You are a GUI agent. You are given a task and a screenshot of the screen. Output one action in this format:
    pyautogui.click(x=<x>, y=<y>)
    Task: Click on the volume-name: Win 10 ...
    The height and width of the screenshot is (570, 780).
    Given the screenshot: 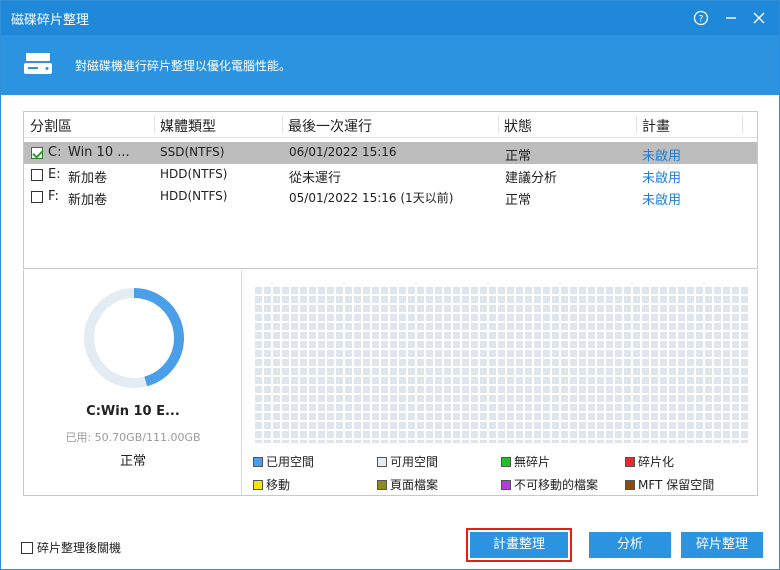 What is the action you would take?
    pyautogui.click(x=99, y=152)
    